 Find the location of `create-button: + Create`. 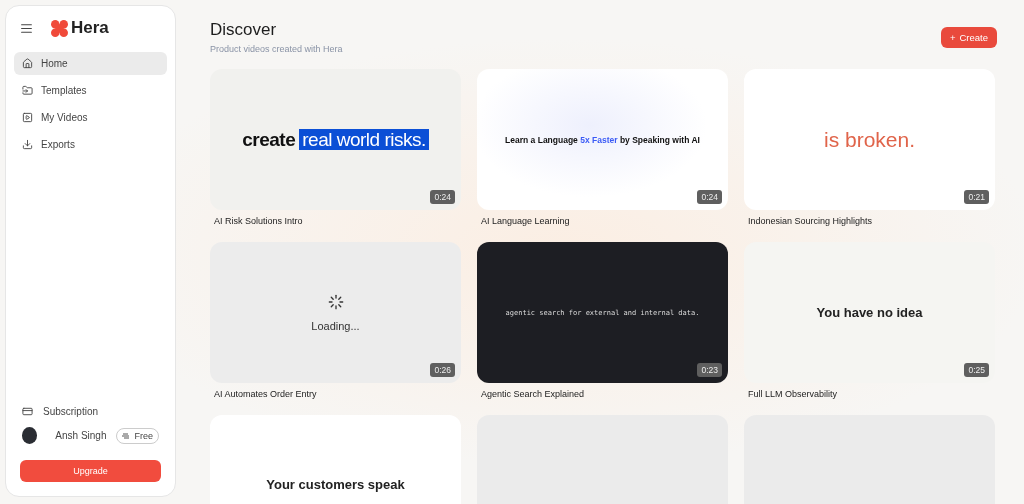

create-button: + Create is located at coordinates (968, 37).